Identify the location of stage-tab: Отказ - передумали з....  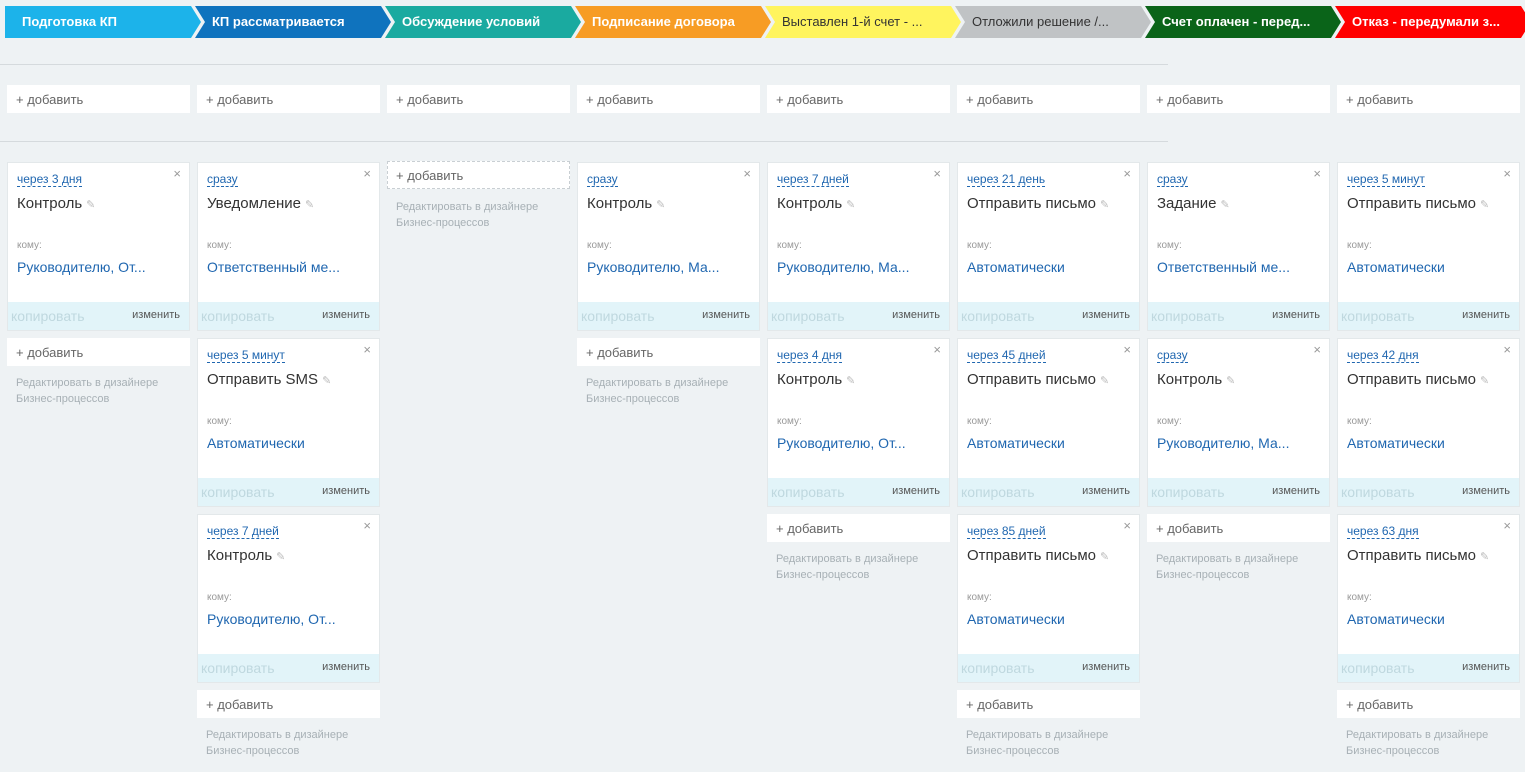
(1430, 22).